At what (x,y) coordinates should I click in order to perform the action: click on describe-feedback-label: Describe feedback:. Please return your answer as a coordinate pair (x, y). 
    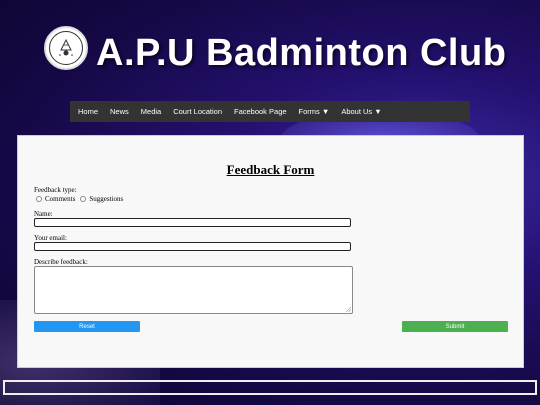
    Looking at the image, I should click on (61, 262).